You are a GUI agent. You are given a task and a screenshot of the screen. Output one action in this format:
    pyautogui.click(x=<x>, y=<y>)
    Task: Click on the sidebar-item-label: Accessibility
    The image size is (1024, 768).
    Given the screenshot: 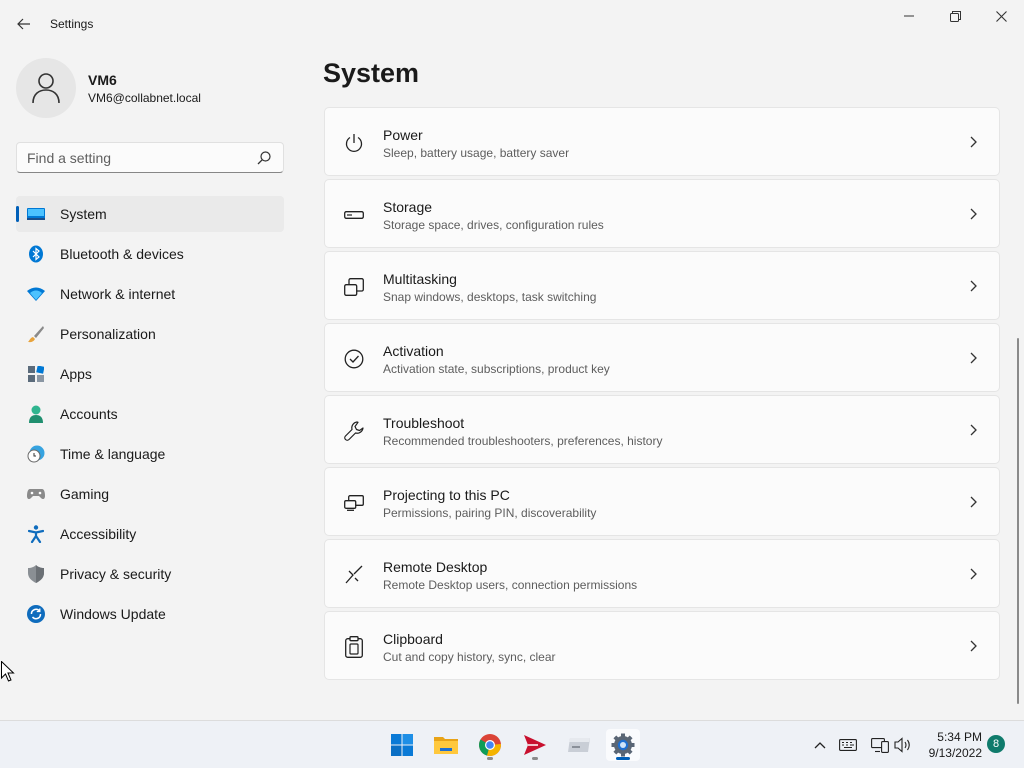 What is the action you would take?
    pyautogui.click(x=98, y=534)
    